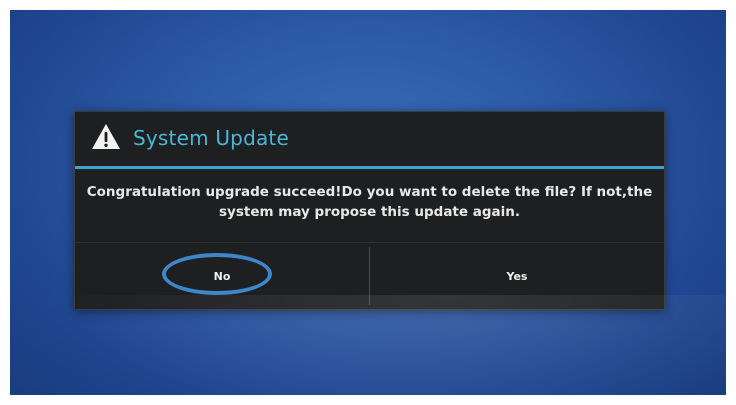 This screenshot has width=736, height=405. I want to click on yes-button-label: Yes, so click(517, 276).